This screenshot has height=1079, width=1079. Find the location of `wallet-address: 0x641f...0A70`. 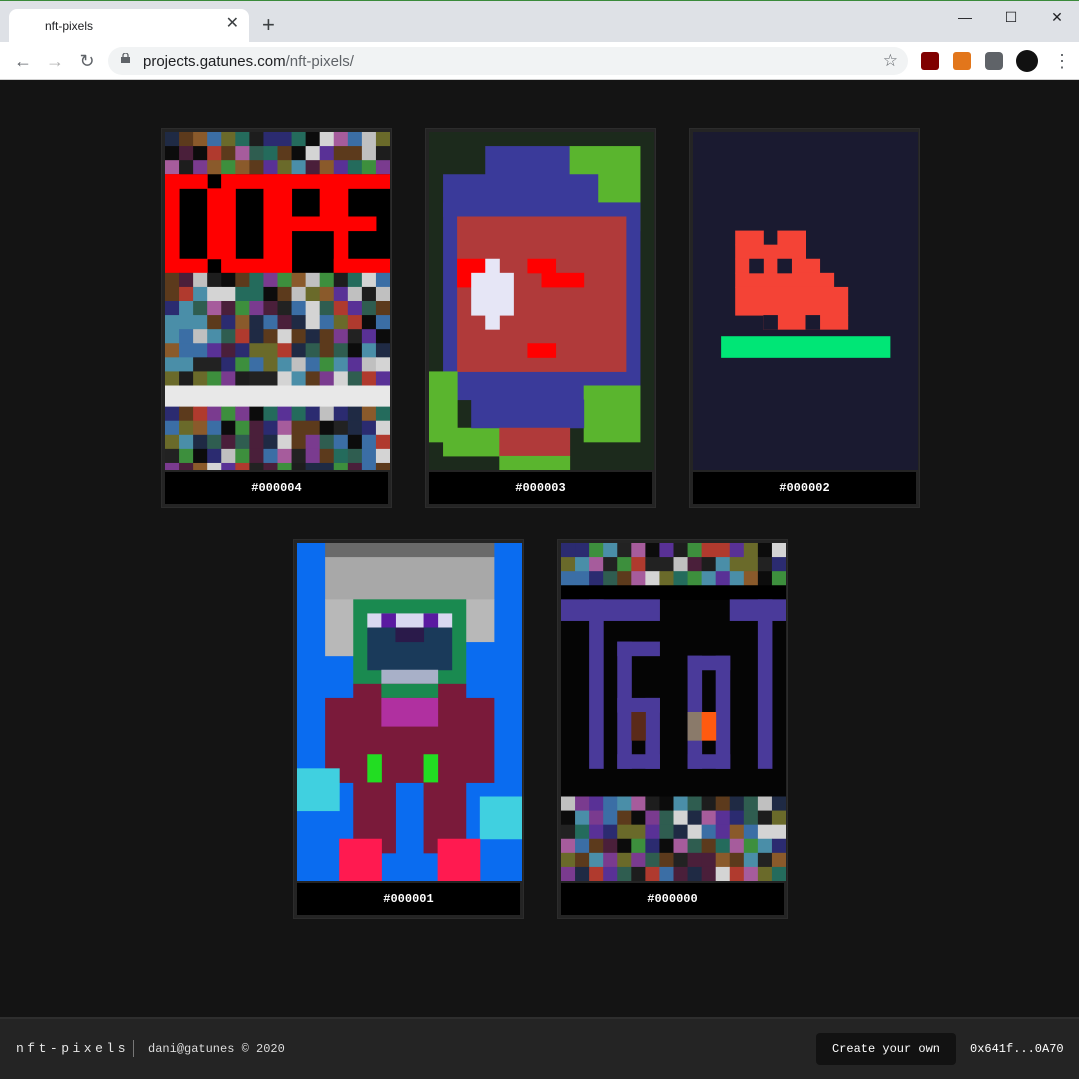

wallet-address: 0x641f...0A70 is located at coordinates (1017, 1049).